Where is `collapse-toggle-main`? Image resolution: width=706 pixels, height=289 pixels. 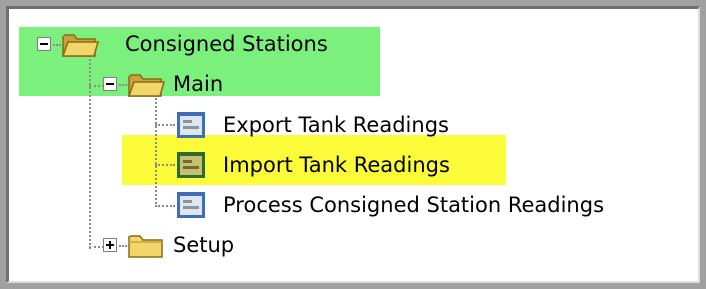 collapse-toggle-main is located at coordinates (110, 84).